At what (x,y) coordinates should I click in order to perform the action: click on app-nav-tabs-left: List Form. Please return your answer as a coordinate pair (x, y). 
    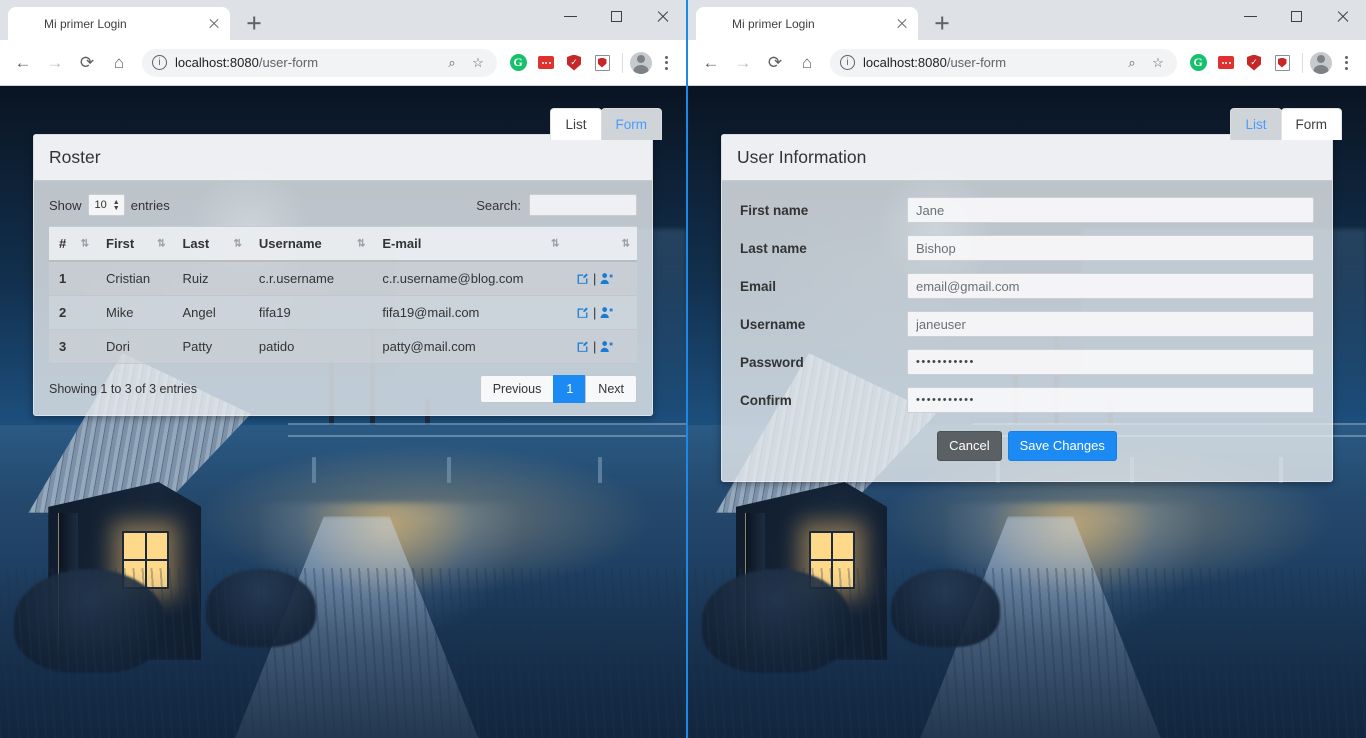
    Looking at the image, I should click on (606, 124).